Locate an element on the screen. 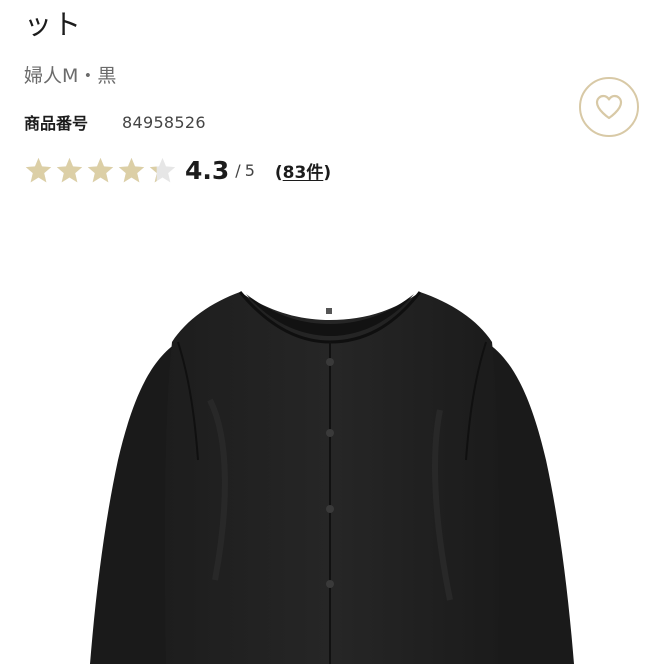 The image size is (664, 664). review-count-link: (83件) is located at coordinates (303, 170).